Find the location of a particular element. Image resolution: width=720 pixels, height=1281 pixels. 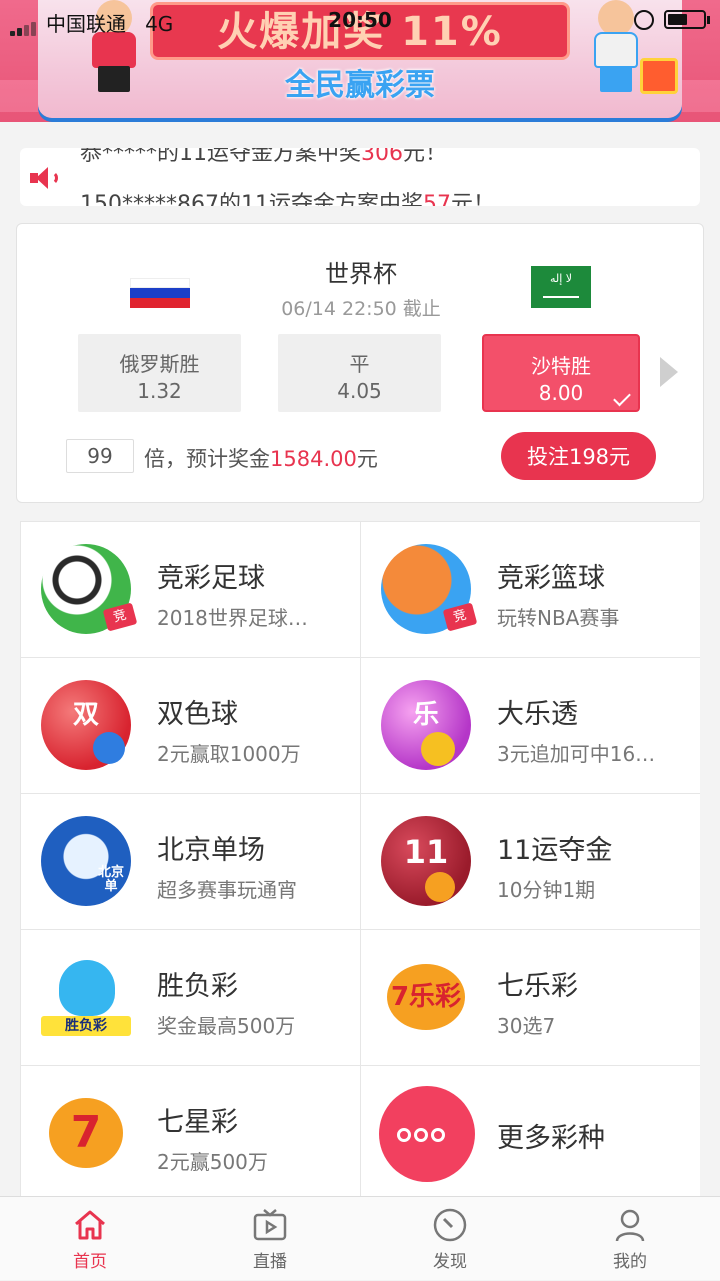

ticker-message: 150*****867的11运夺金方案中奖57元！ is located at coordinates (287, 199).